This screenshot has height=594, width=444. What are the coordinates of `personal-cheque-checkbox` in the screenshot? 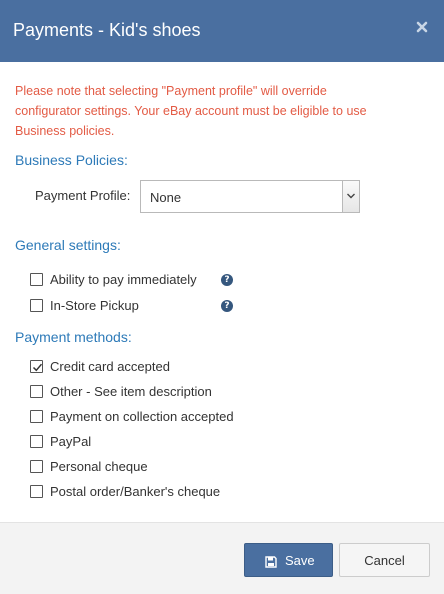 It's located at (36, 466).